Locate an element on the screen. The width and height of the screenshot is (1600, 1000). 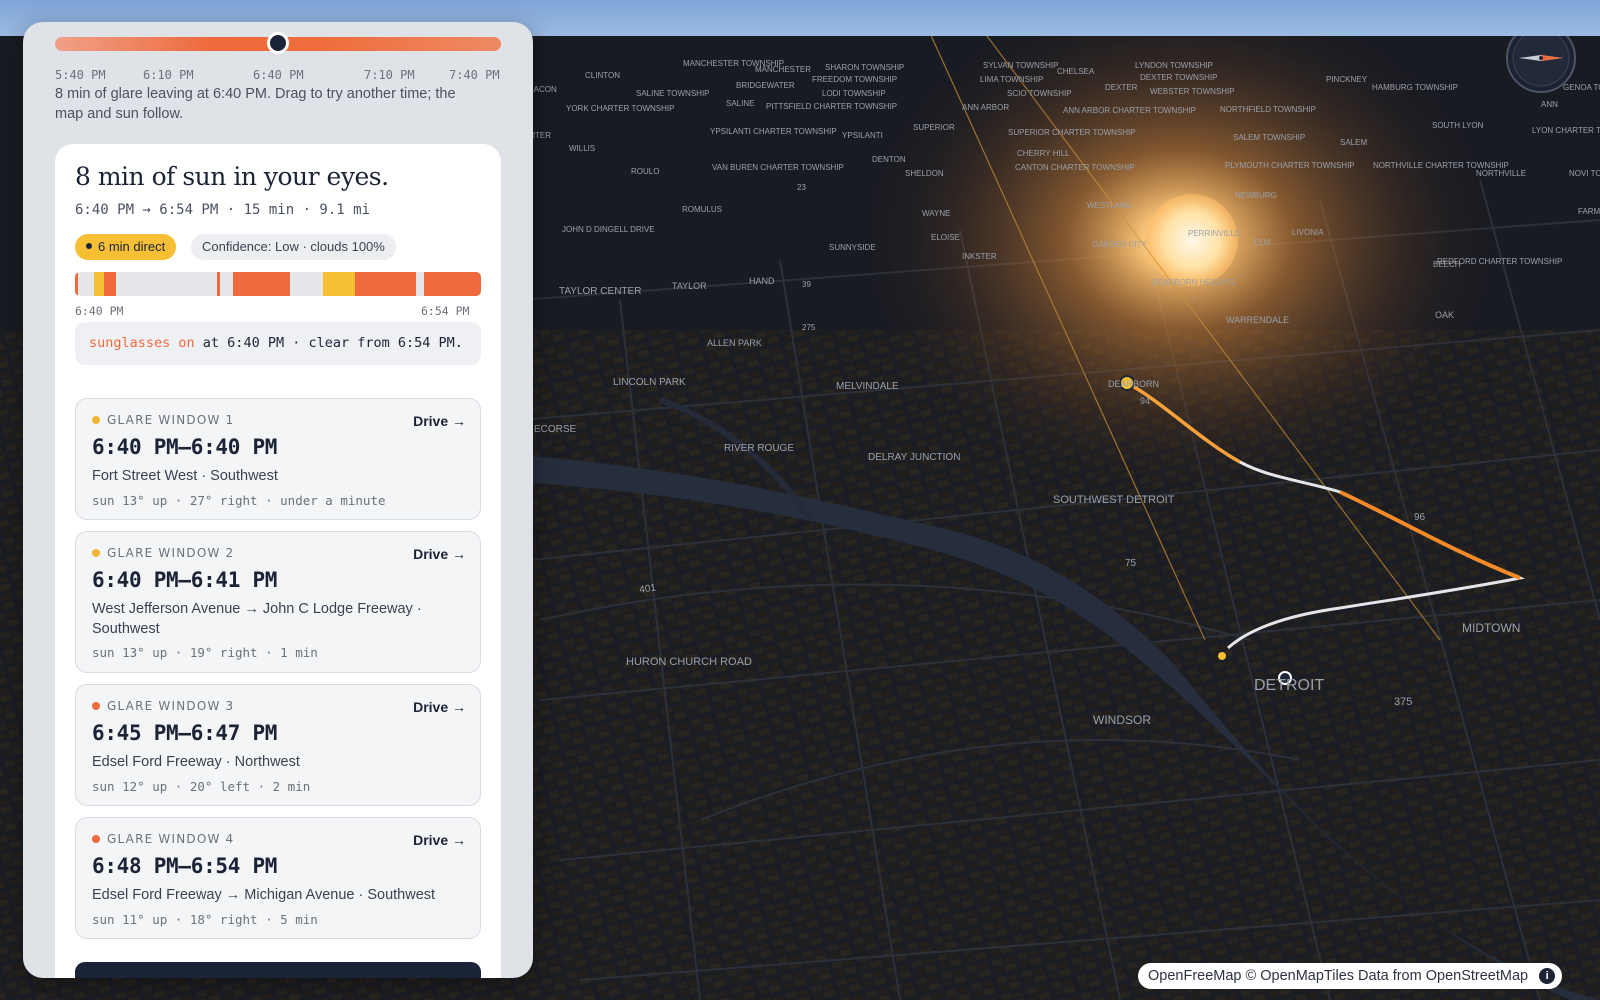
map-place-label: SUPERIOR is located at coordinates (934, 127).